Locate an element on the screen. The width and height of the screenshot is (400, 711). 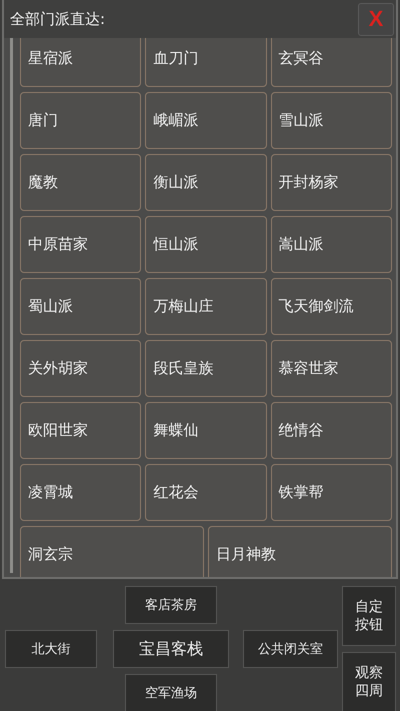
side-button: 观察四周 is located at coordinates (369, 681).